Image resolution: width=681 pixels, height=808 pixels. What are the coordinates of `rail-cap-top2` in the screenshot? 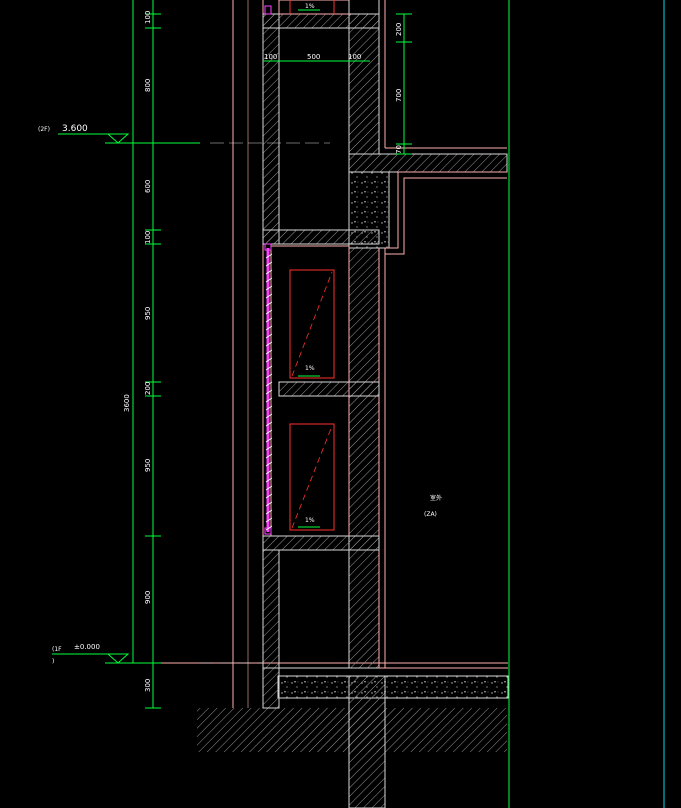 It's located at (268, 10).